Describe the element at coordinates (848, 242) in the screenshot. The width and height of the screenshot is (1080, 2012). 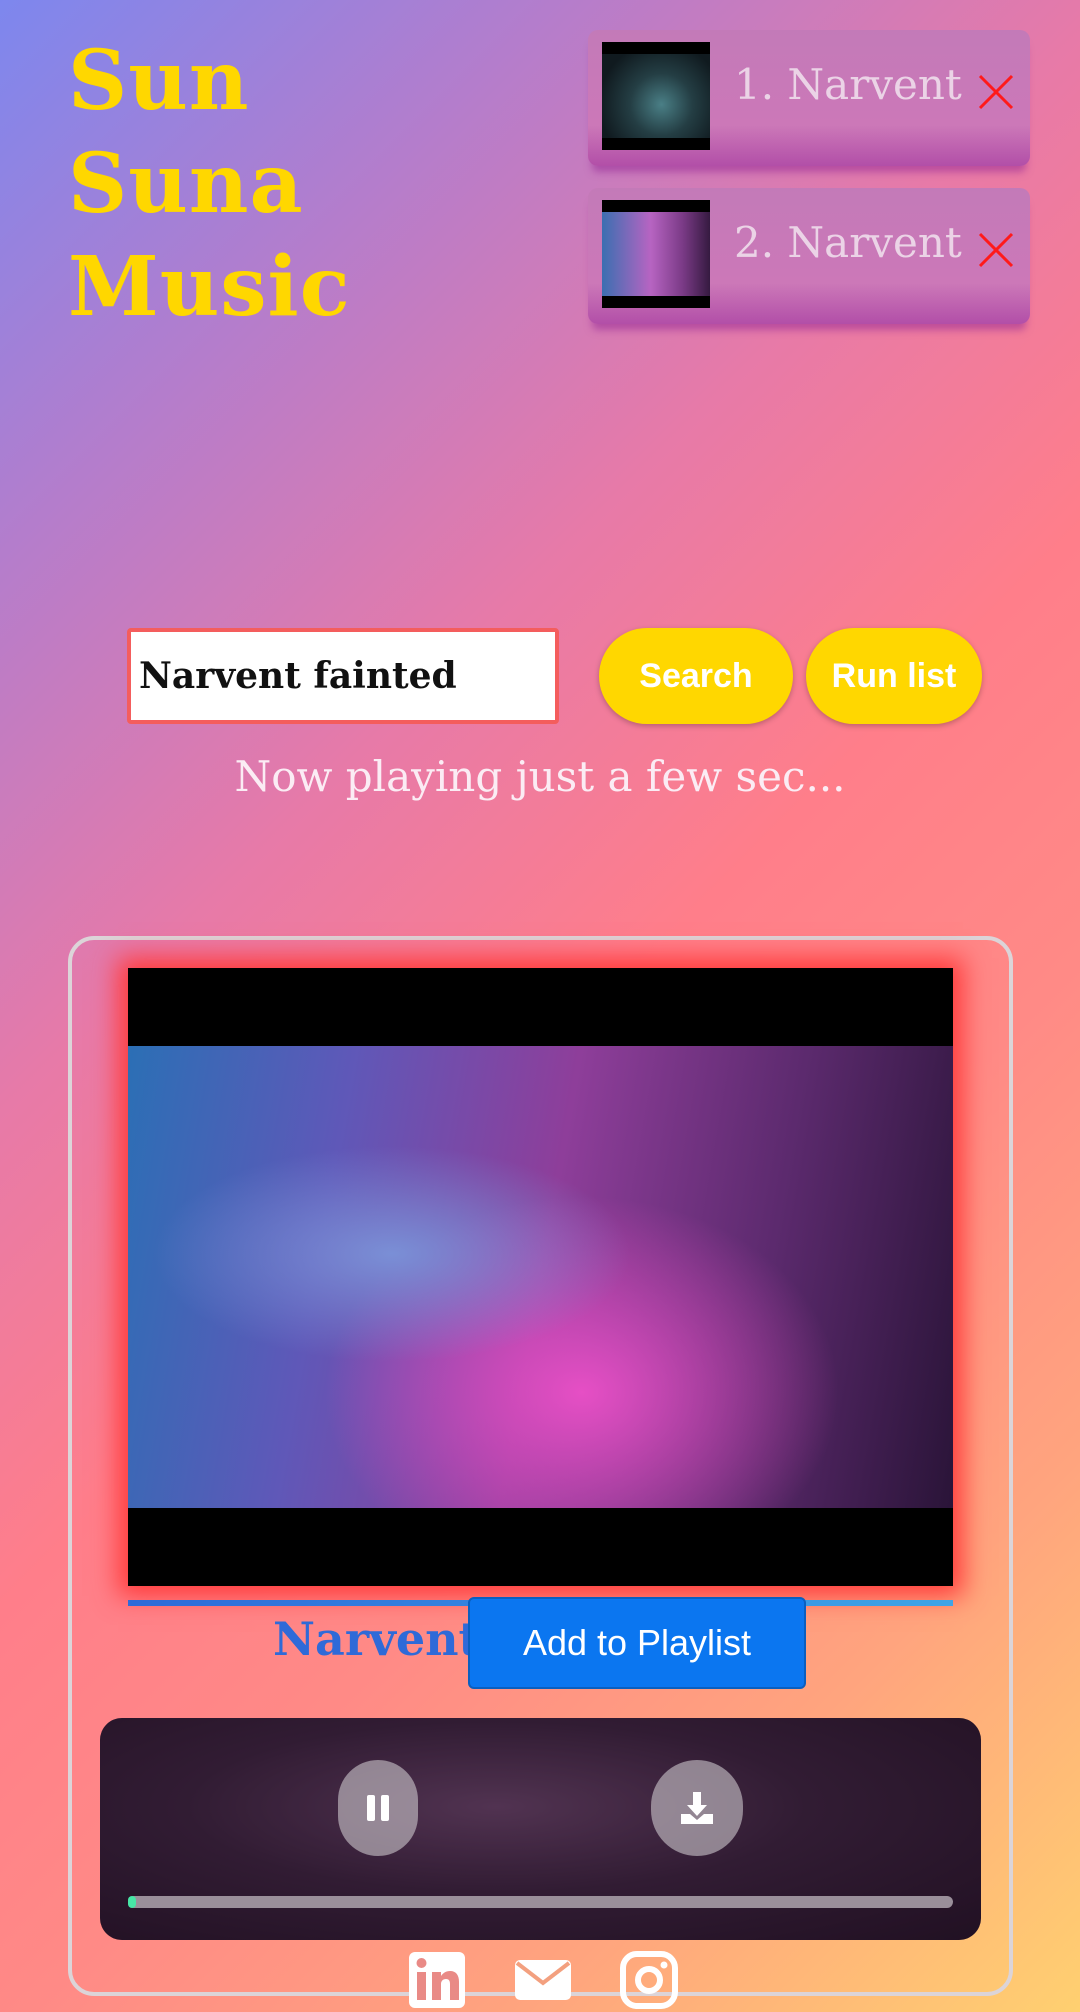
I see `queue-item-title: 2. Narvent` at that location.